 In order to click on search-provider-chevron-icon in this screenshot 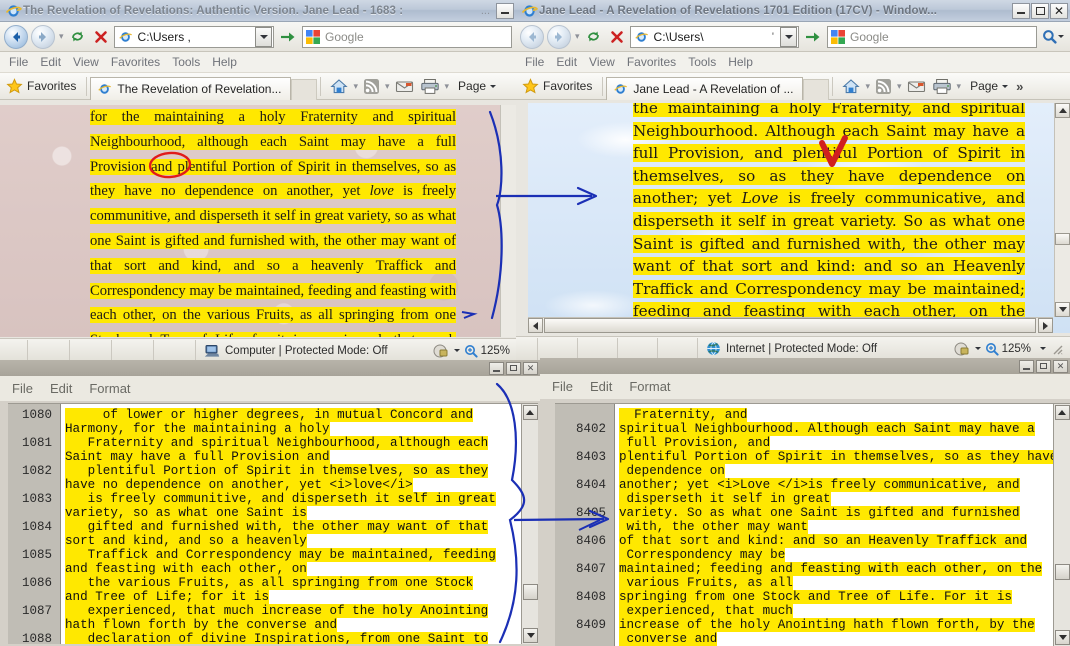, I will do `click(1061, 36)`.